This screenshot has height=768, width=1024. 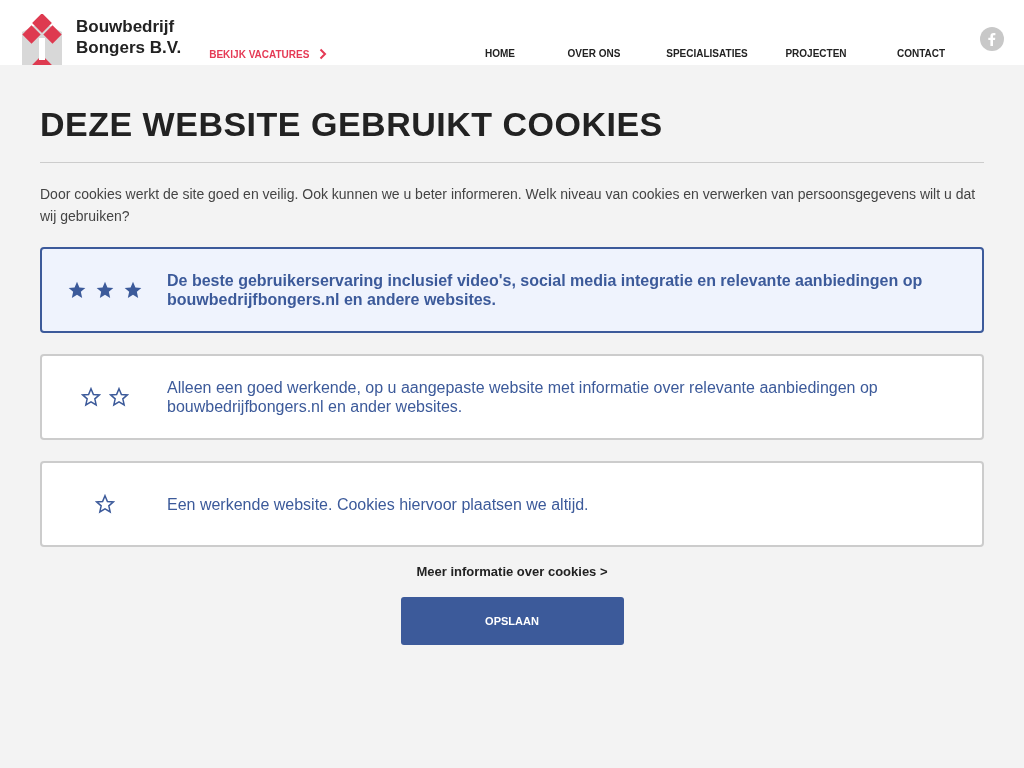 What do you see at coordinates (512, 621) in the screenshot?
I see `save-button: OPSLAAN` at bounding box center [512, 621].